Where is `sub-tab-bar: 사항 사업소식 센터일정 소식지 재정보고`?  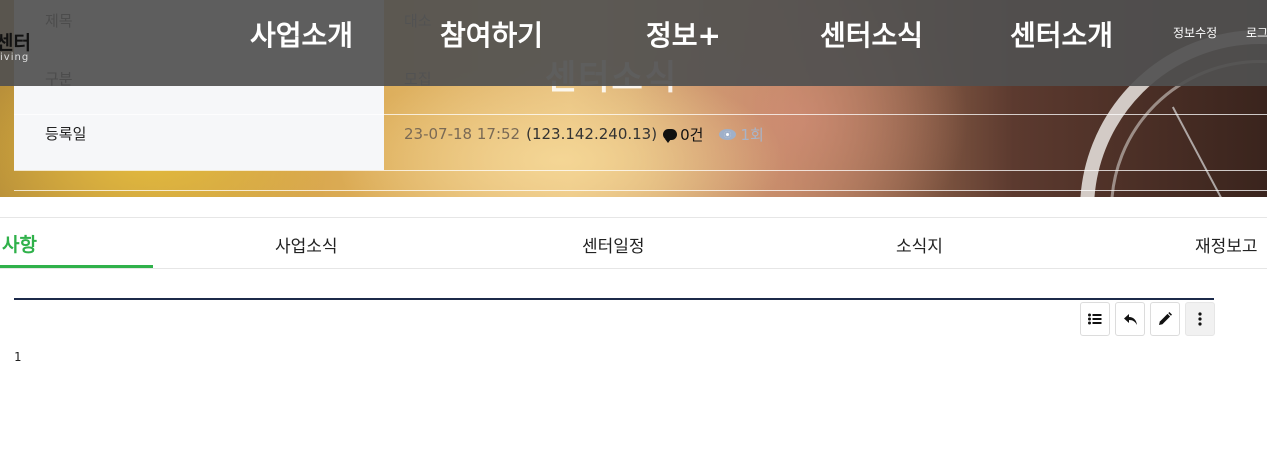
sub-tab-bar: 사항 사업소식 센터일정 소식지 재정보고 is located at coordinates (633, 243).